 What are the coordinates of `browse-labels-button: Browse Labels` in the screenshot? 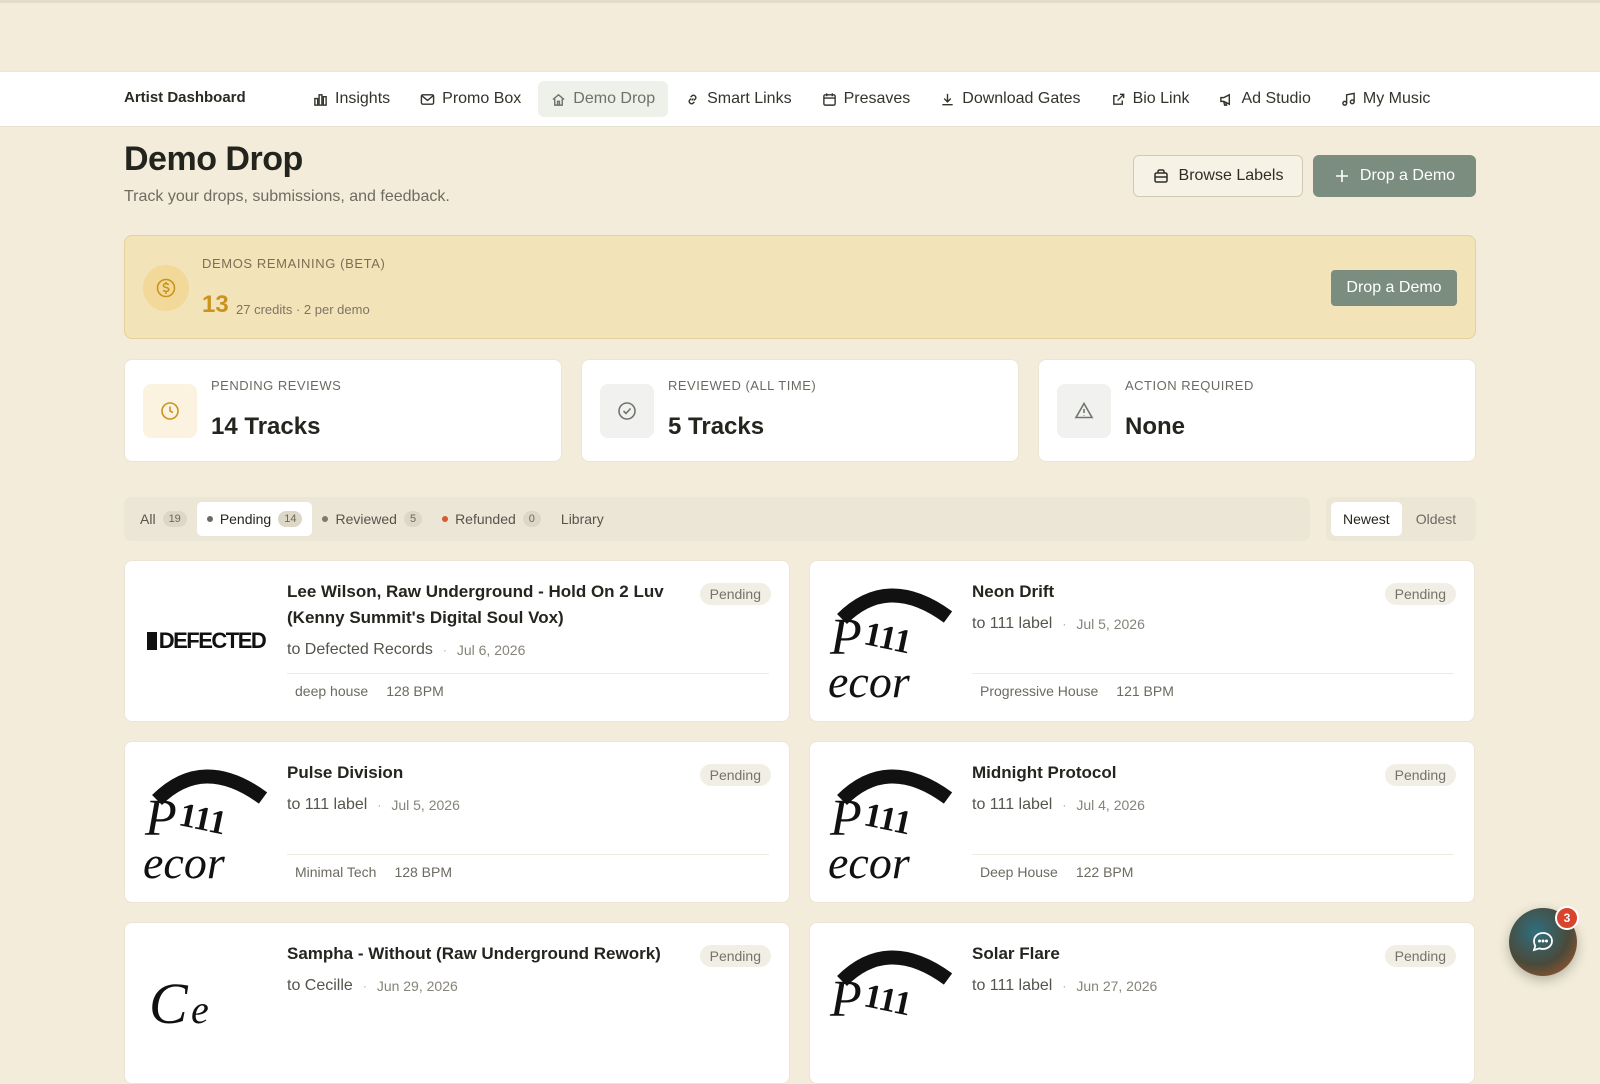 It's located at (1218, 176).